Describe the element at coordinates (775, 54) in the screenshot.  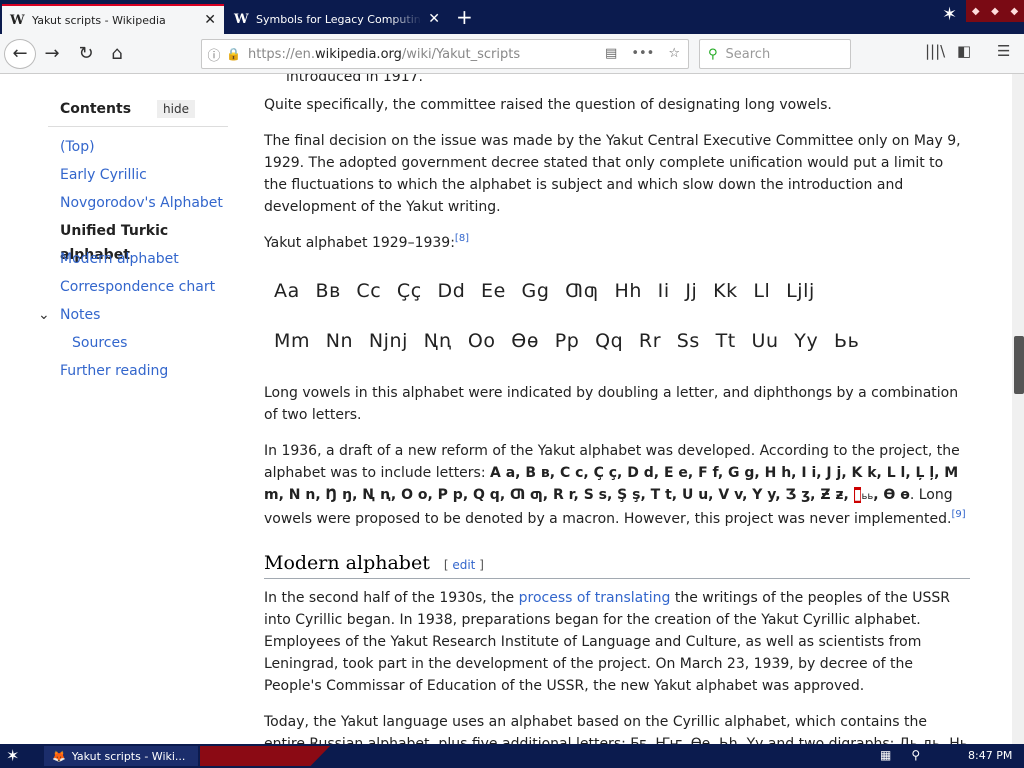
I see `search-input: ⚲ Search` at that location.